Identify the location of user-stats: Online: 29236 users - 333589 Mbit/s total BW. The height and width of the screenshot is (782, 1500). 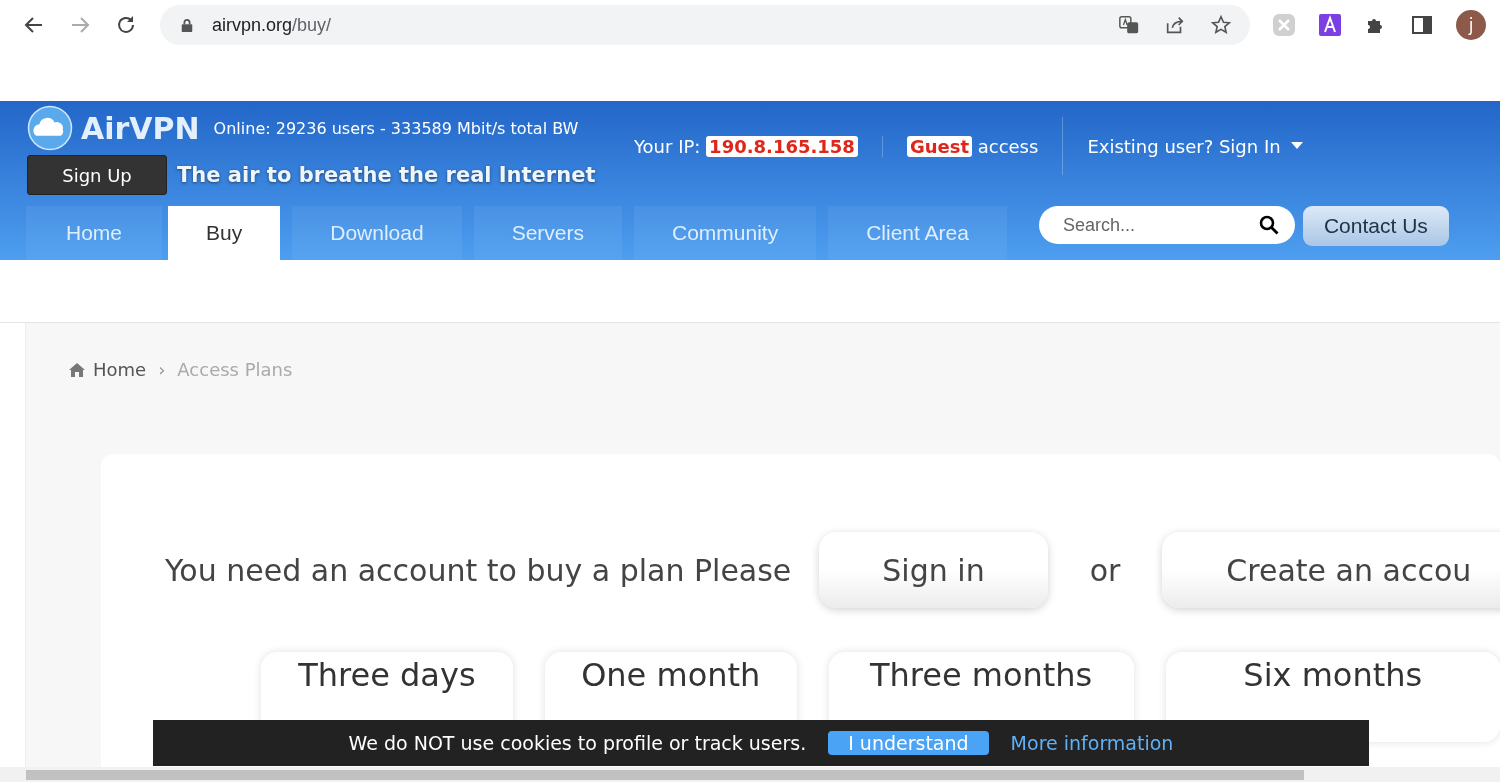
(396, 128).